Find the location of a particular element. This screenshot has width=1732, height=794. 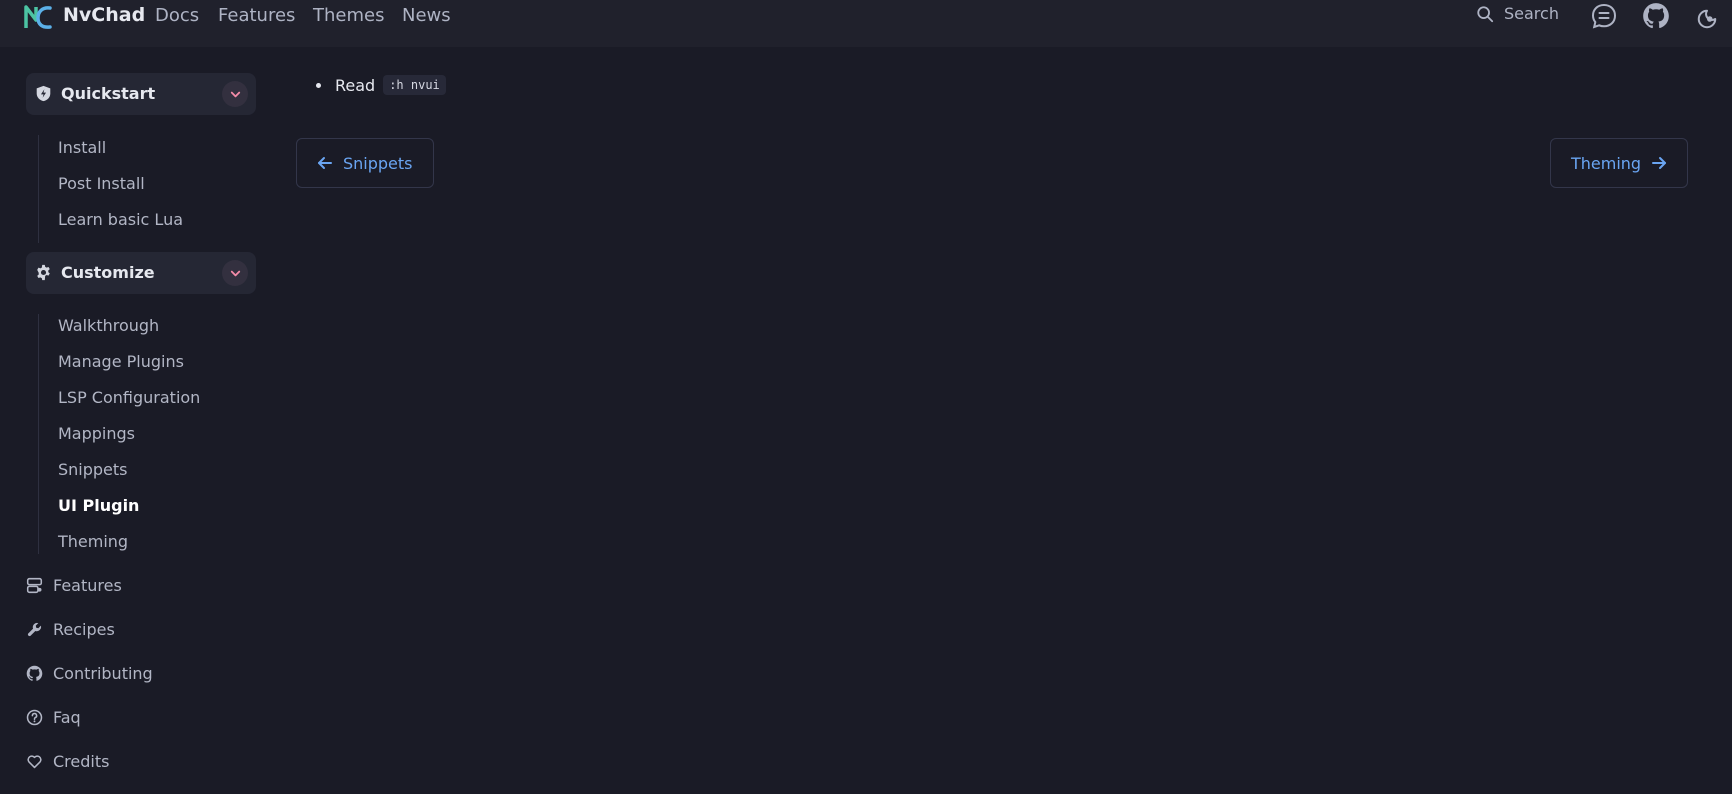

nvchad-logo-icon is located at coordinates (38, 17).